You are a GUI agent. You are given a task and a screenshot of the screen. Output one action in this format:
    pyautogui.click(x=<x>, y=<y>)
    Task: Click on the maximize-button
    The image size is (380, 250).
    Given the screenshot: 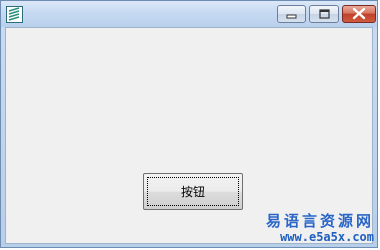 What is the action you would take?
    pyautogui.click(x=324, y=14)
    